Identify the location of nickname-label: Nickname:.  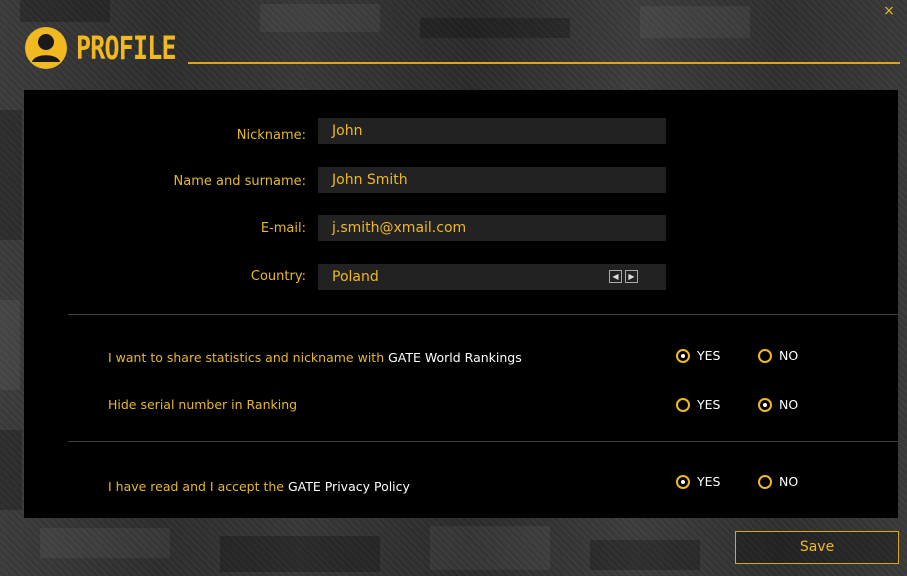
(271, 135).